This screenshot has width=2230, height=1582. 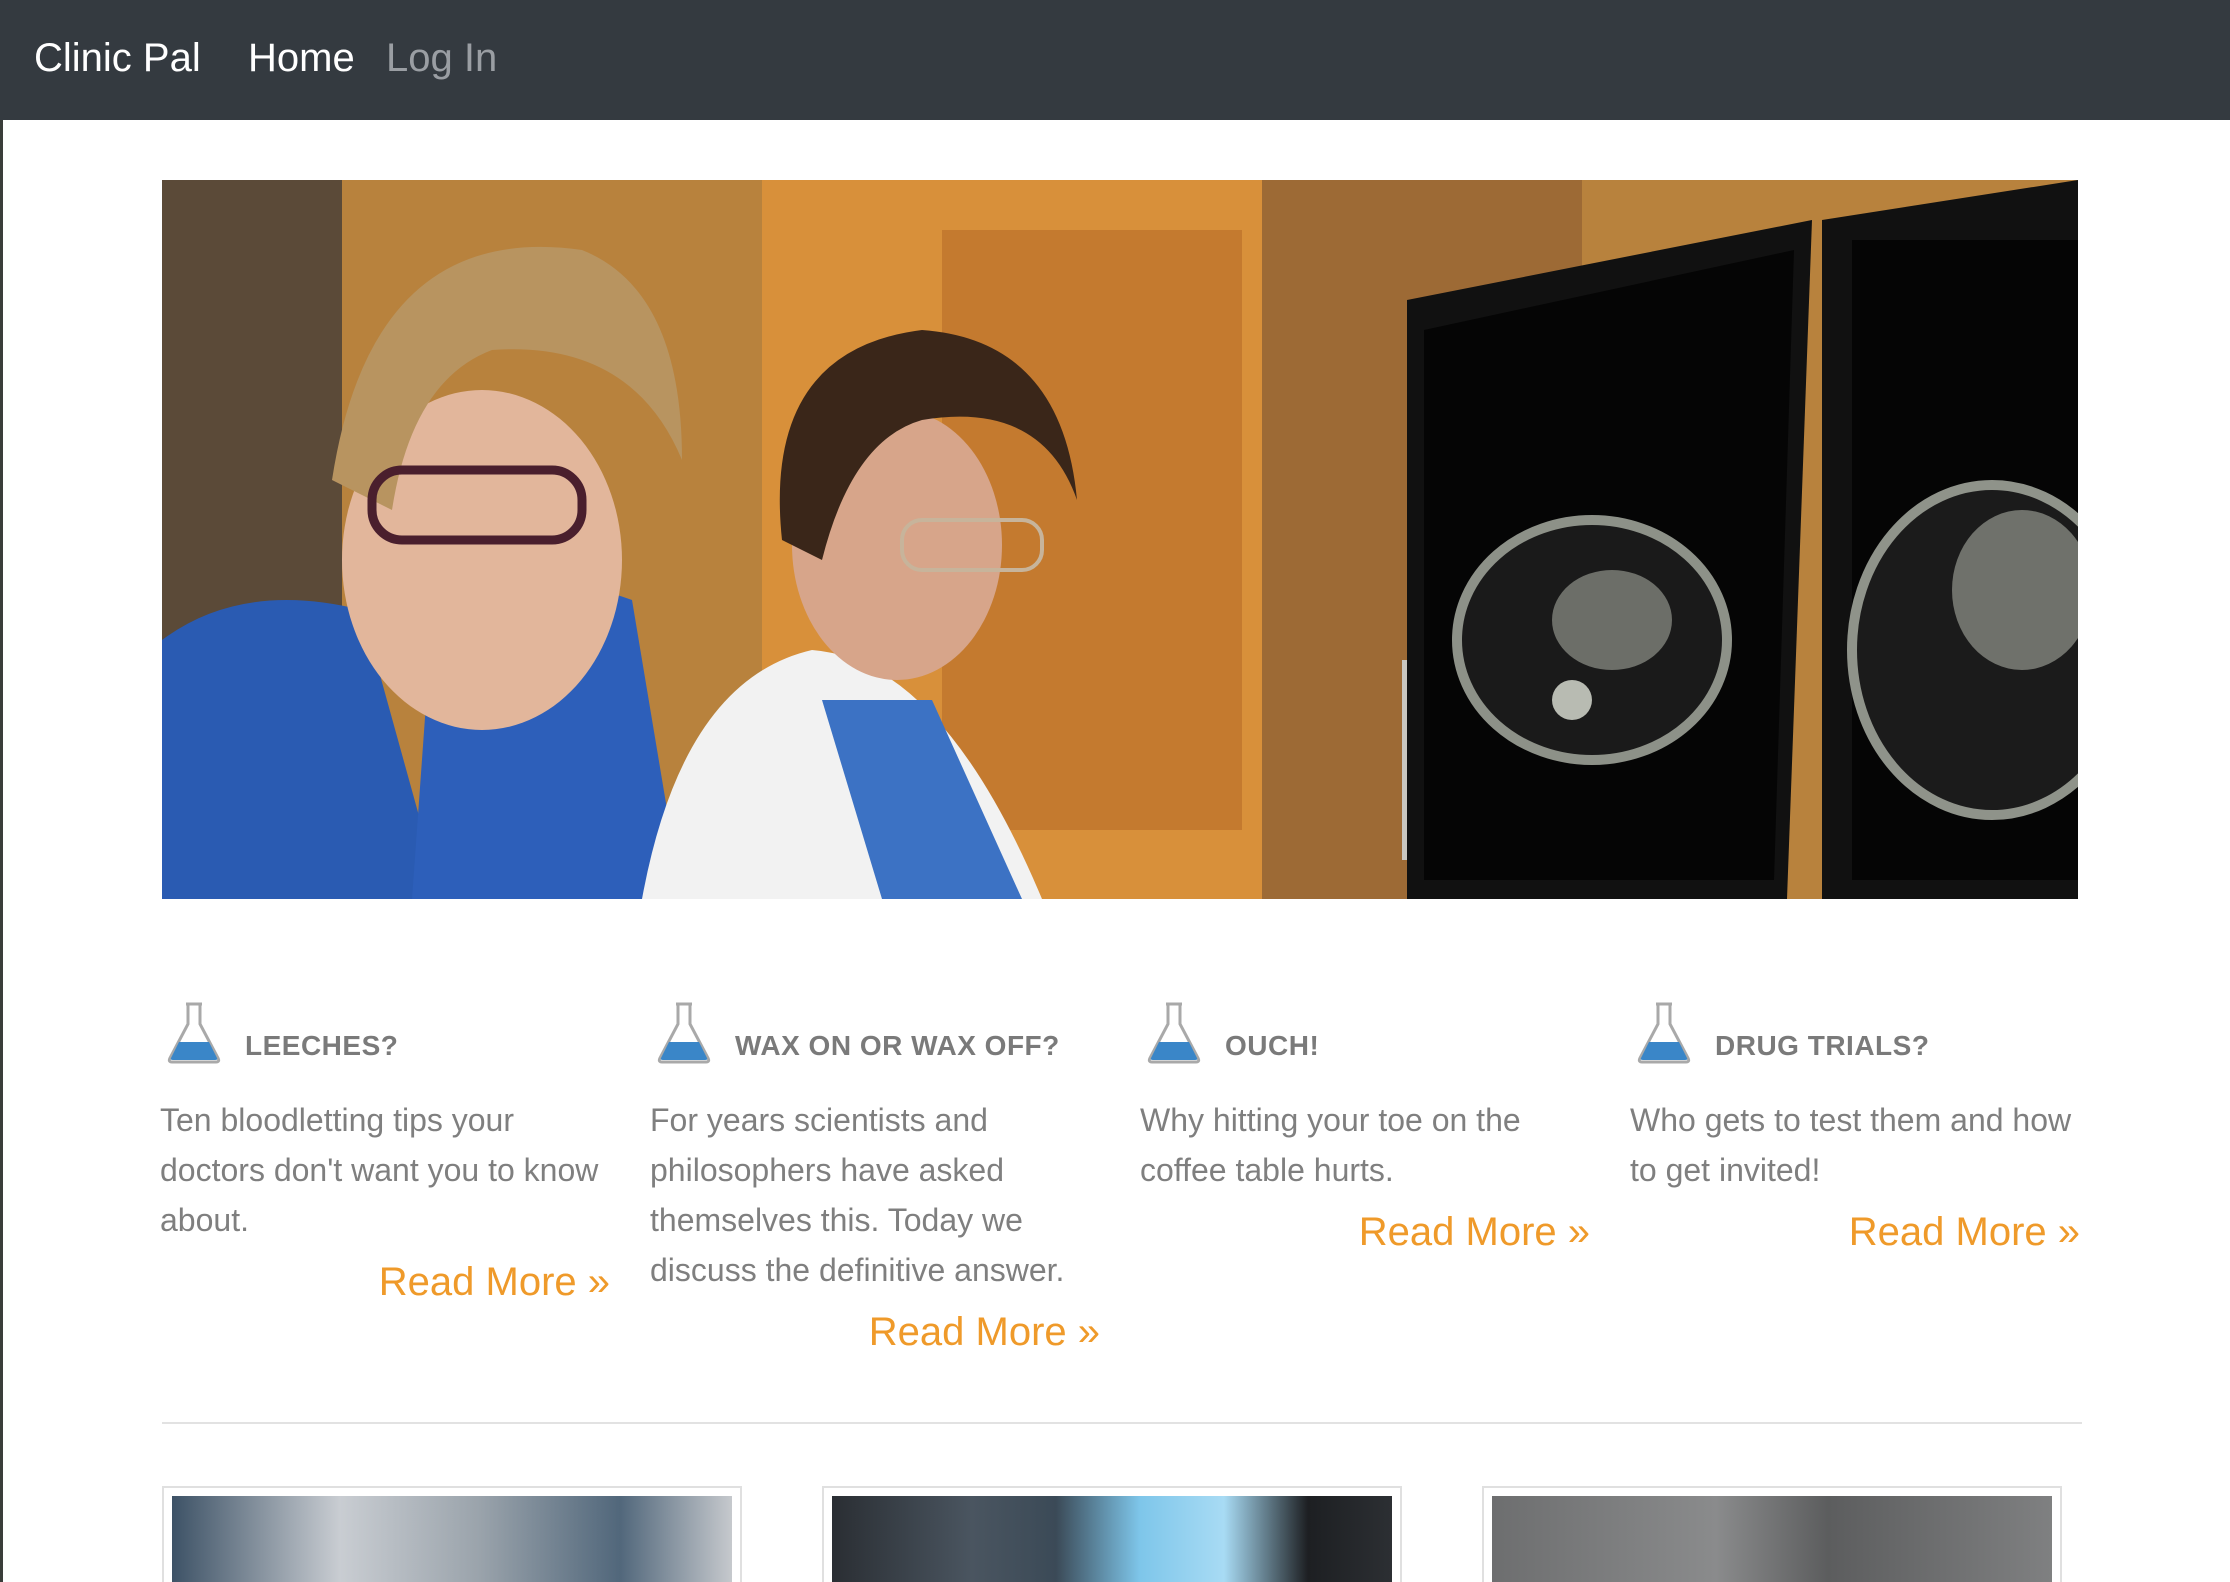 What do you see at coordinates (1822, 1045) in the screenshot?
I see `feature-title: DRUG TRIALS?` at bounding box center [1822, 1045].